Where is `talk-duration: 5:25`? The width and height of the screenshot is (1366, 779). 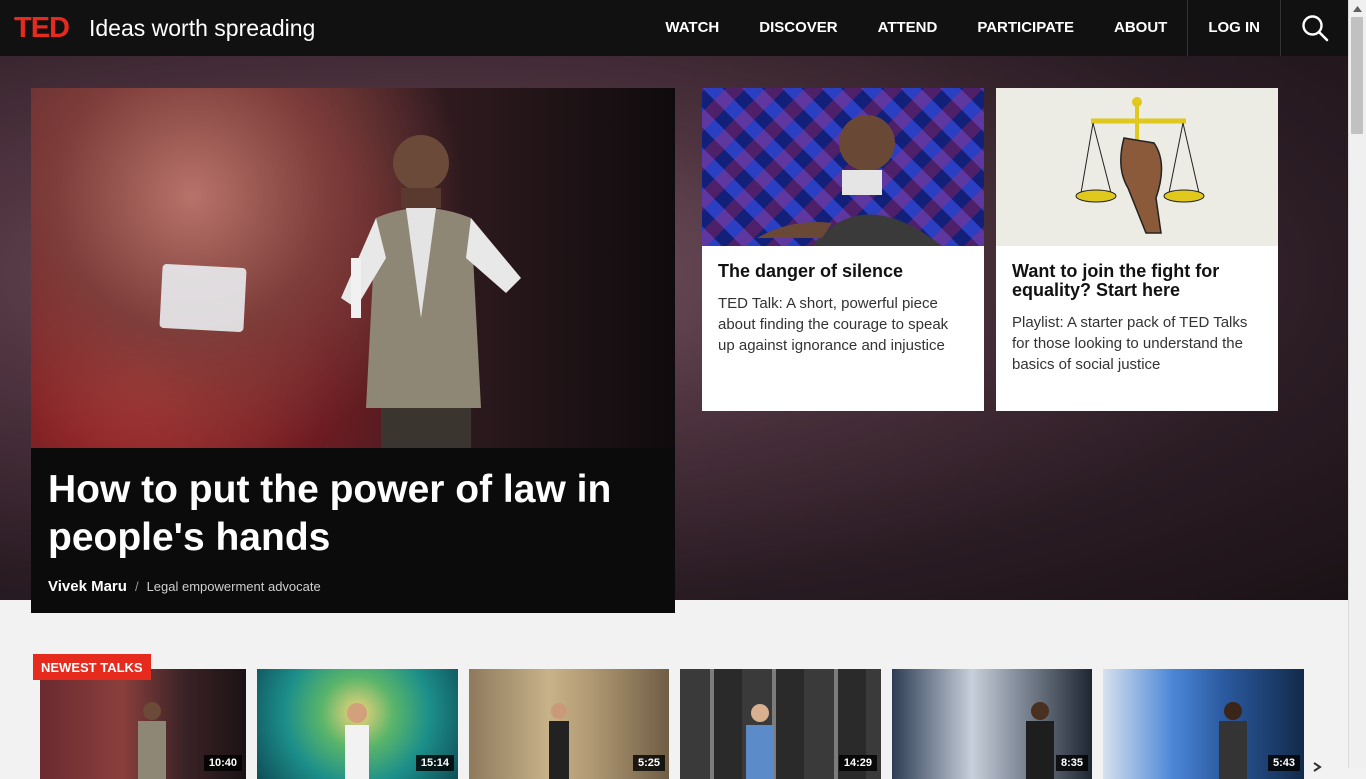 talk-duration: 5:25 is located at coordinates (648, 763).